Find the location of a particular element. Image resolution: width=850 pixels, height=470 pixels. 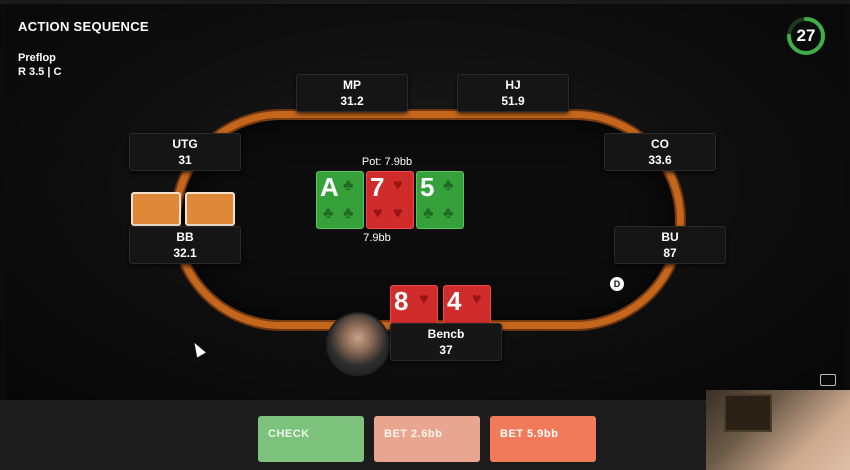

board-card-2: 7 ♥ ♥ ♥ is located at coordinates (390, 200).